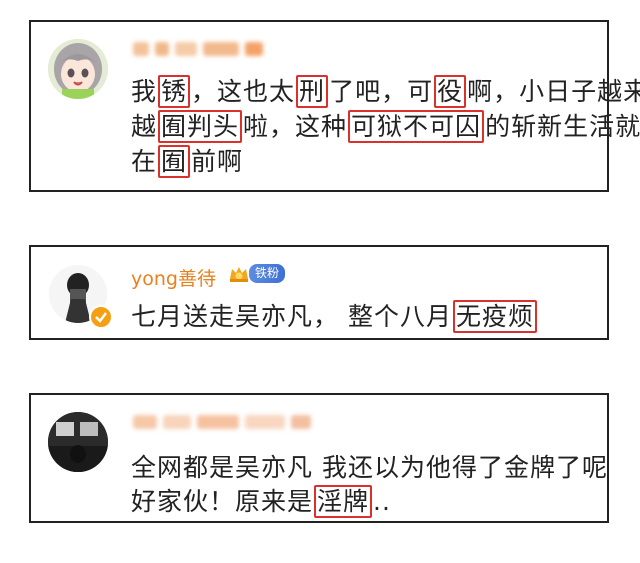  What do you see at coordinates (369, 467) in the screenshot?
I see `comment-text-line-1: 全网都是吴亦凡 我还以为他得了金牌了呢` at bounding box center [369, 467].